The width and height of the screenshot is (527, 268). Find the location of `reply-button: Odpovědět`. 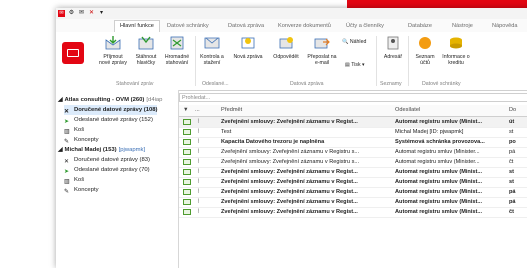

reply-button: Odpovědět is located at coordinates (286, 48).